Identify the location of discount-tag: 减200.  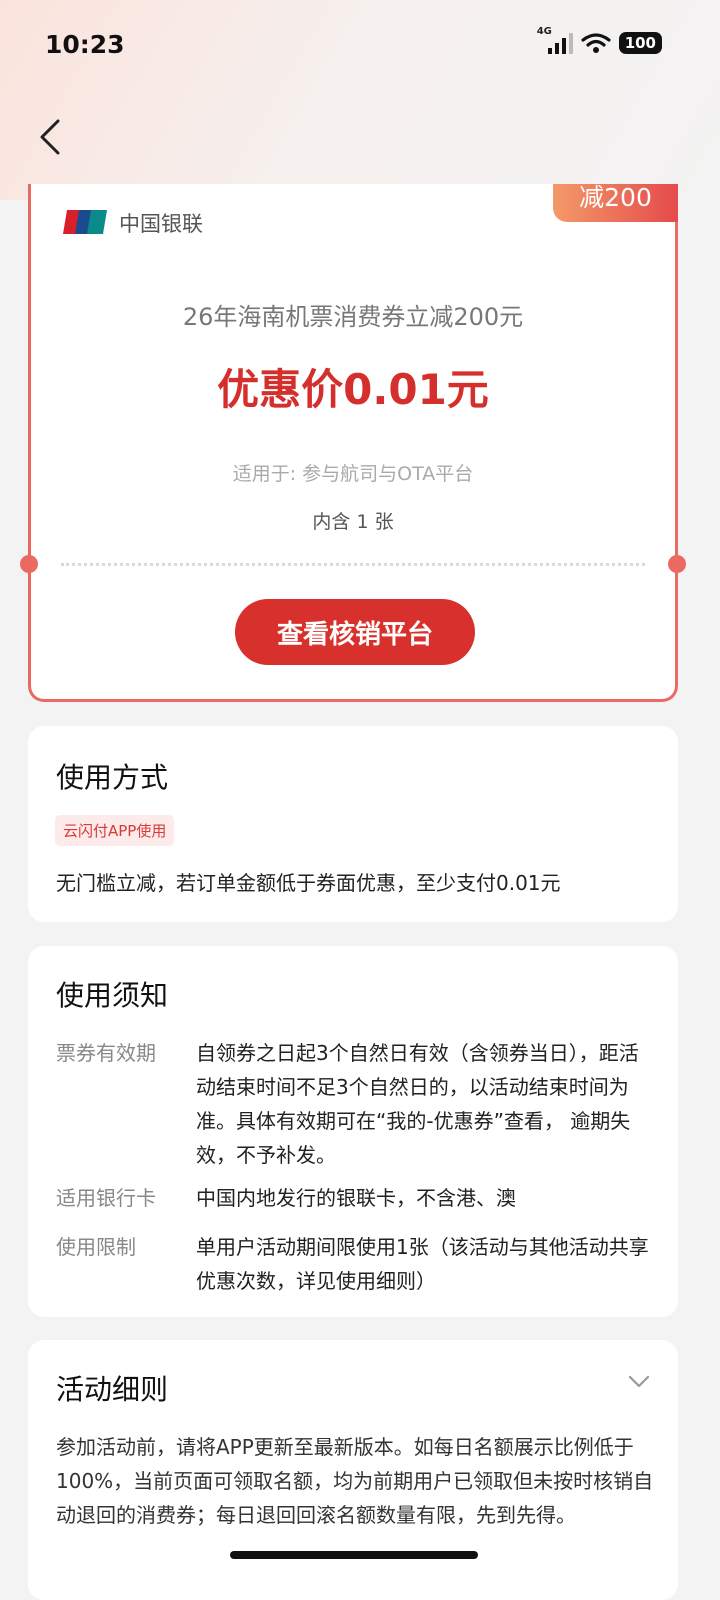
(615, 203).